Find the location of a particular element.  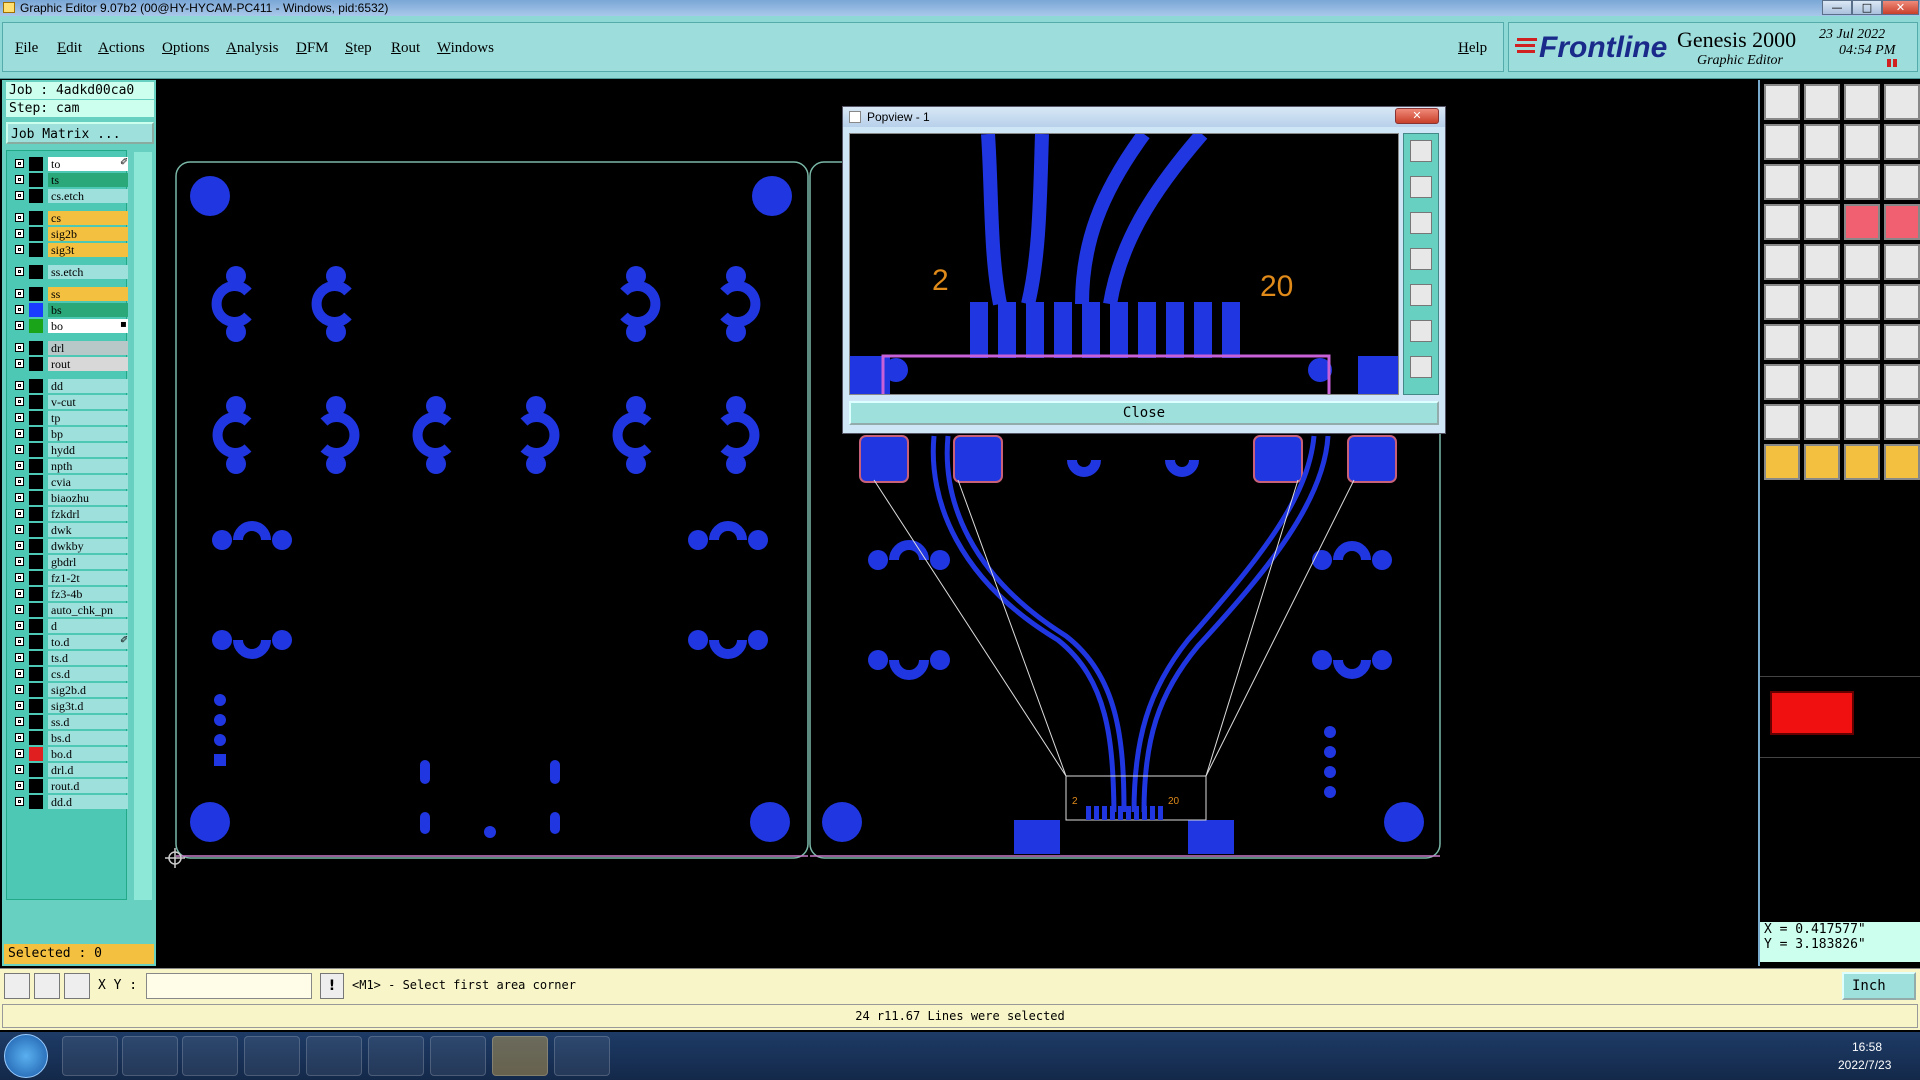

layer-row: fzkdrl is located at coordinates (71, 514).